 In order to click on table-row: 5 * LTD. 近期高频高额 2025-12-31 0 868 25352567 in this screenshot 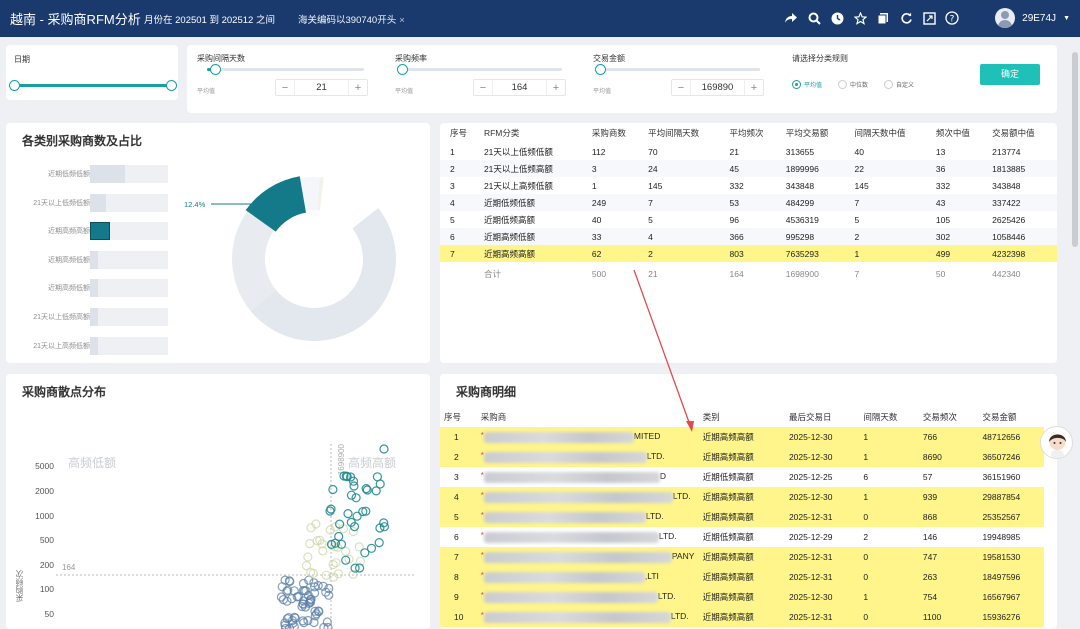, I will do `click(742, 517)`.